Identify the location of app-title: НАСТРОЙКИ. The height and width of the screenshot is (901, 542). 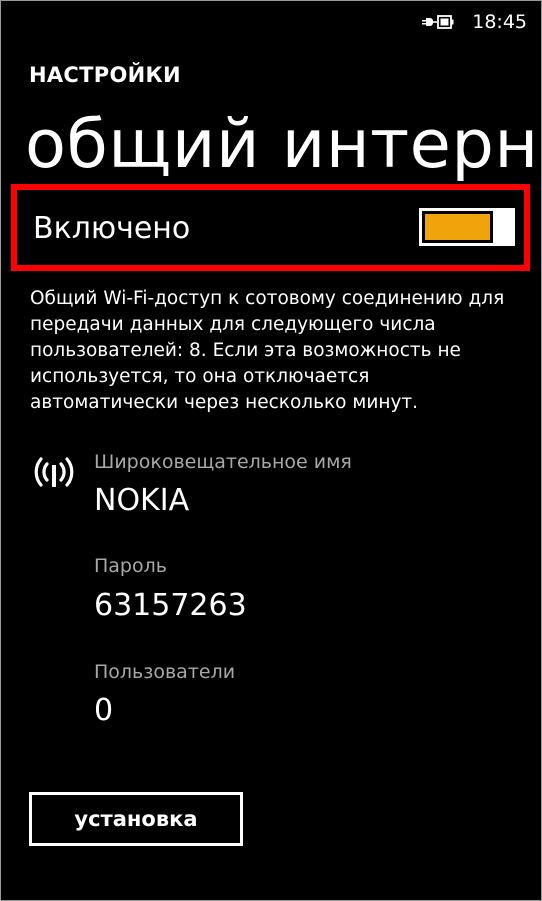
(105, 75).